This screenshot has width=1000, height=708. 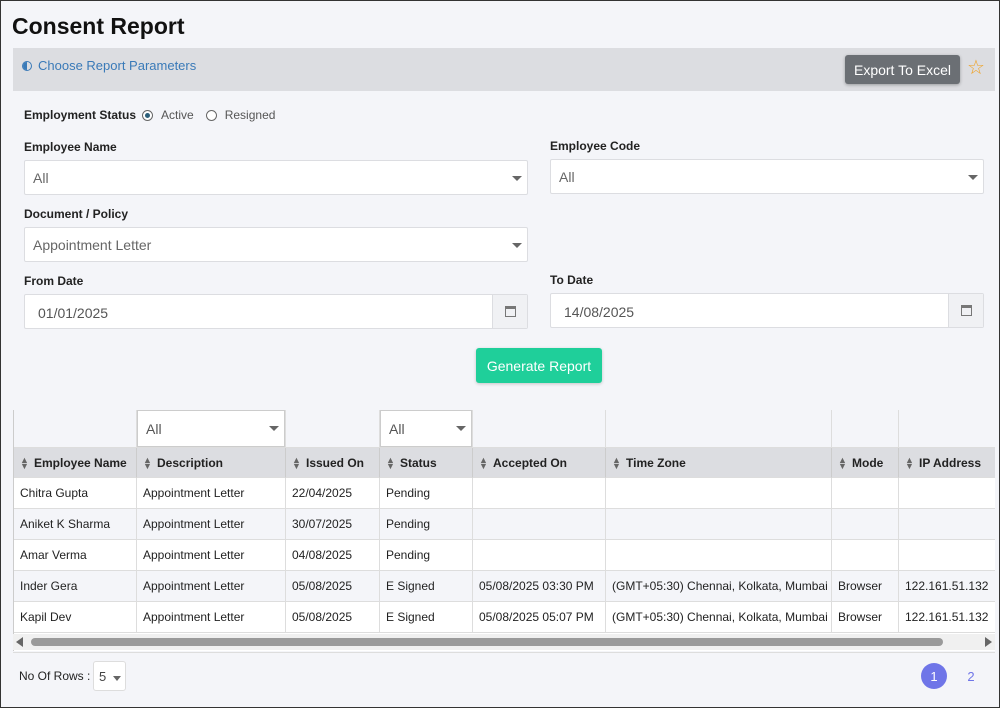 What do you see at coordinates (599, 312) in the screenshot?
I see `to-date-value: 14/08/2025` at bounding box center [599, 312].